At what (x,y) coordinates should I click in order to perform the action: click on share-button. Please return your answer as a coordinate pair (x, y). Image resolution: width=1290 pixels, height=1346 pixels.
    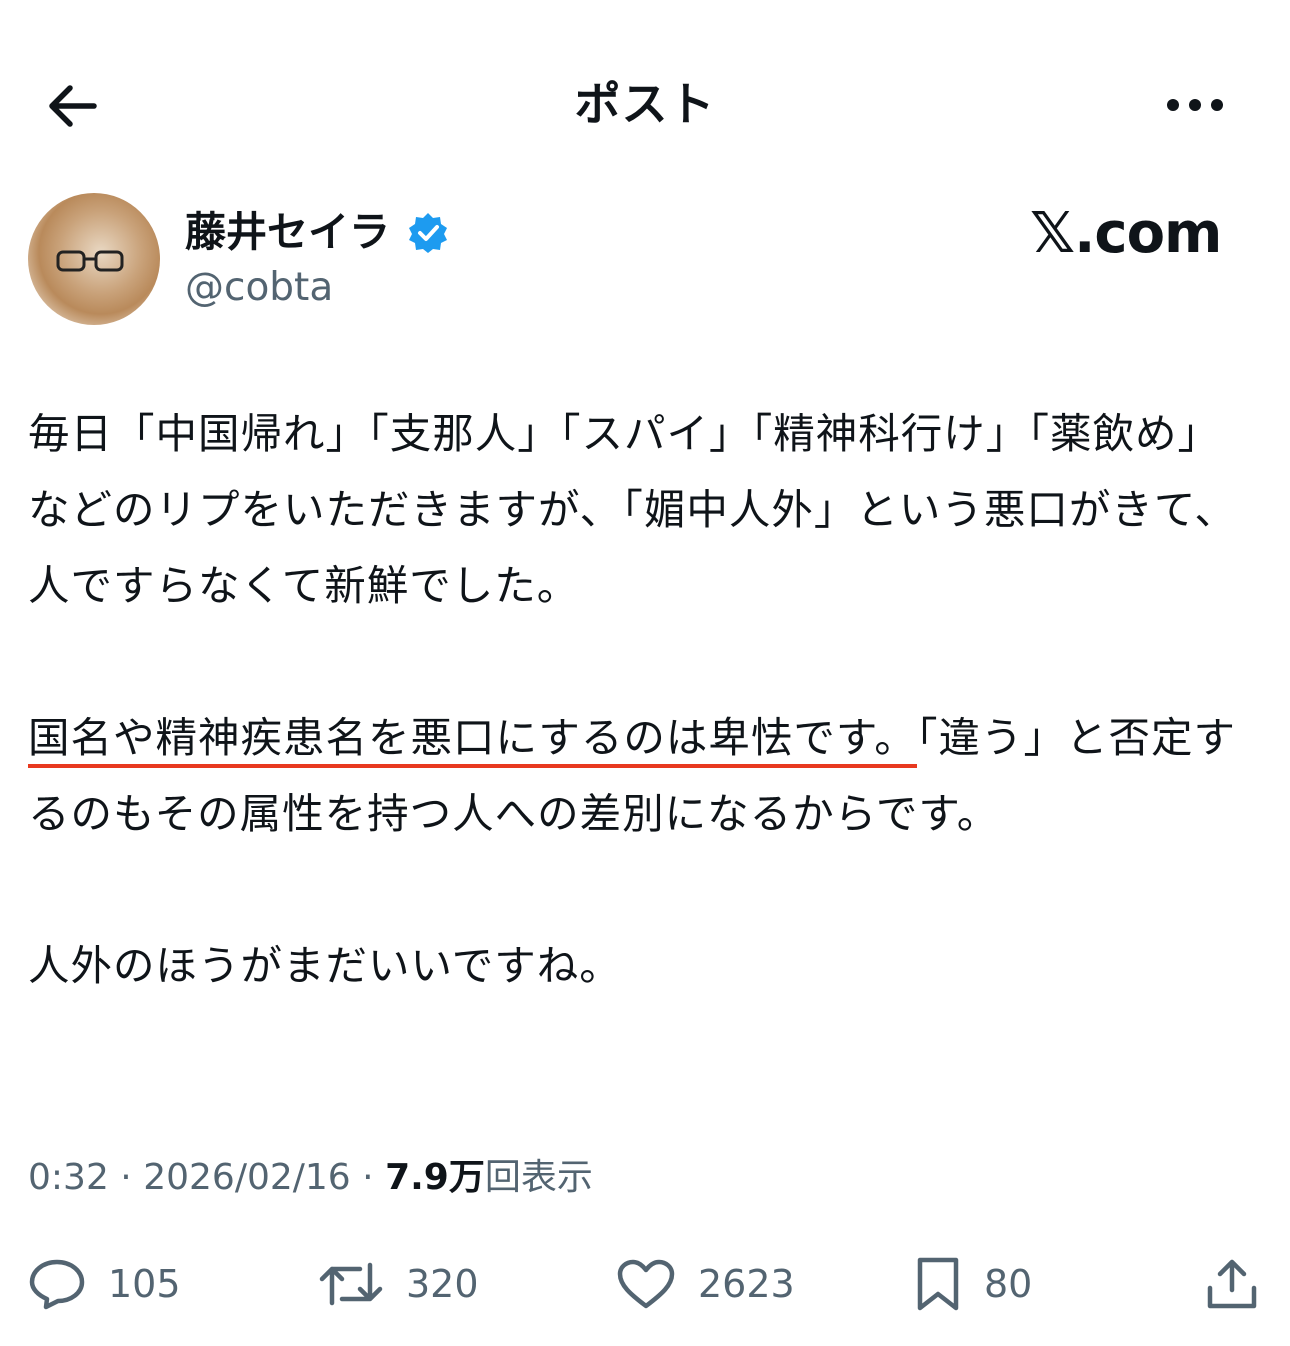
    Looking at the image, I should click on (1232, 1284).